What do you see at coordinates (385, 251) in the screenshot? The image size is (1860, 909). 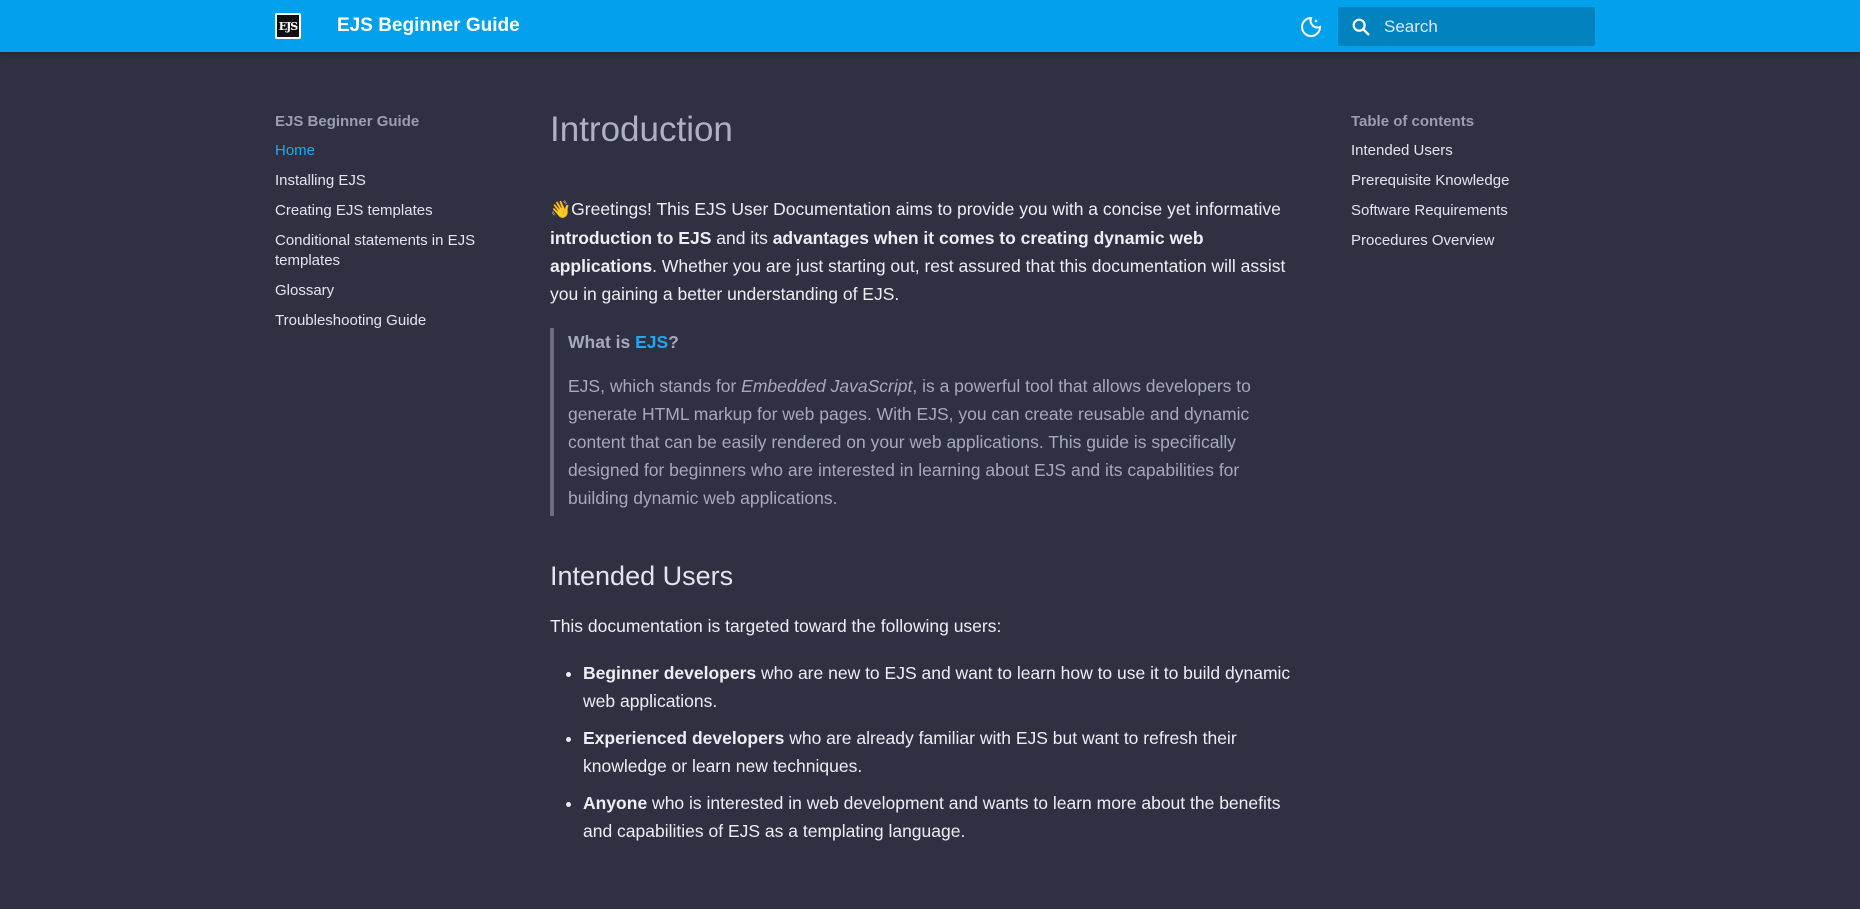 I see `nav-item-conditional-statements: Conditional statements in EJS templates` at bounding box center [385, 251].